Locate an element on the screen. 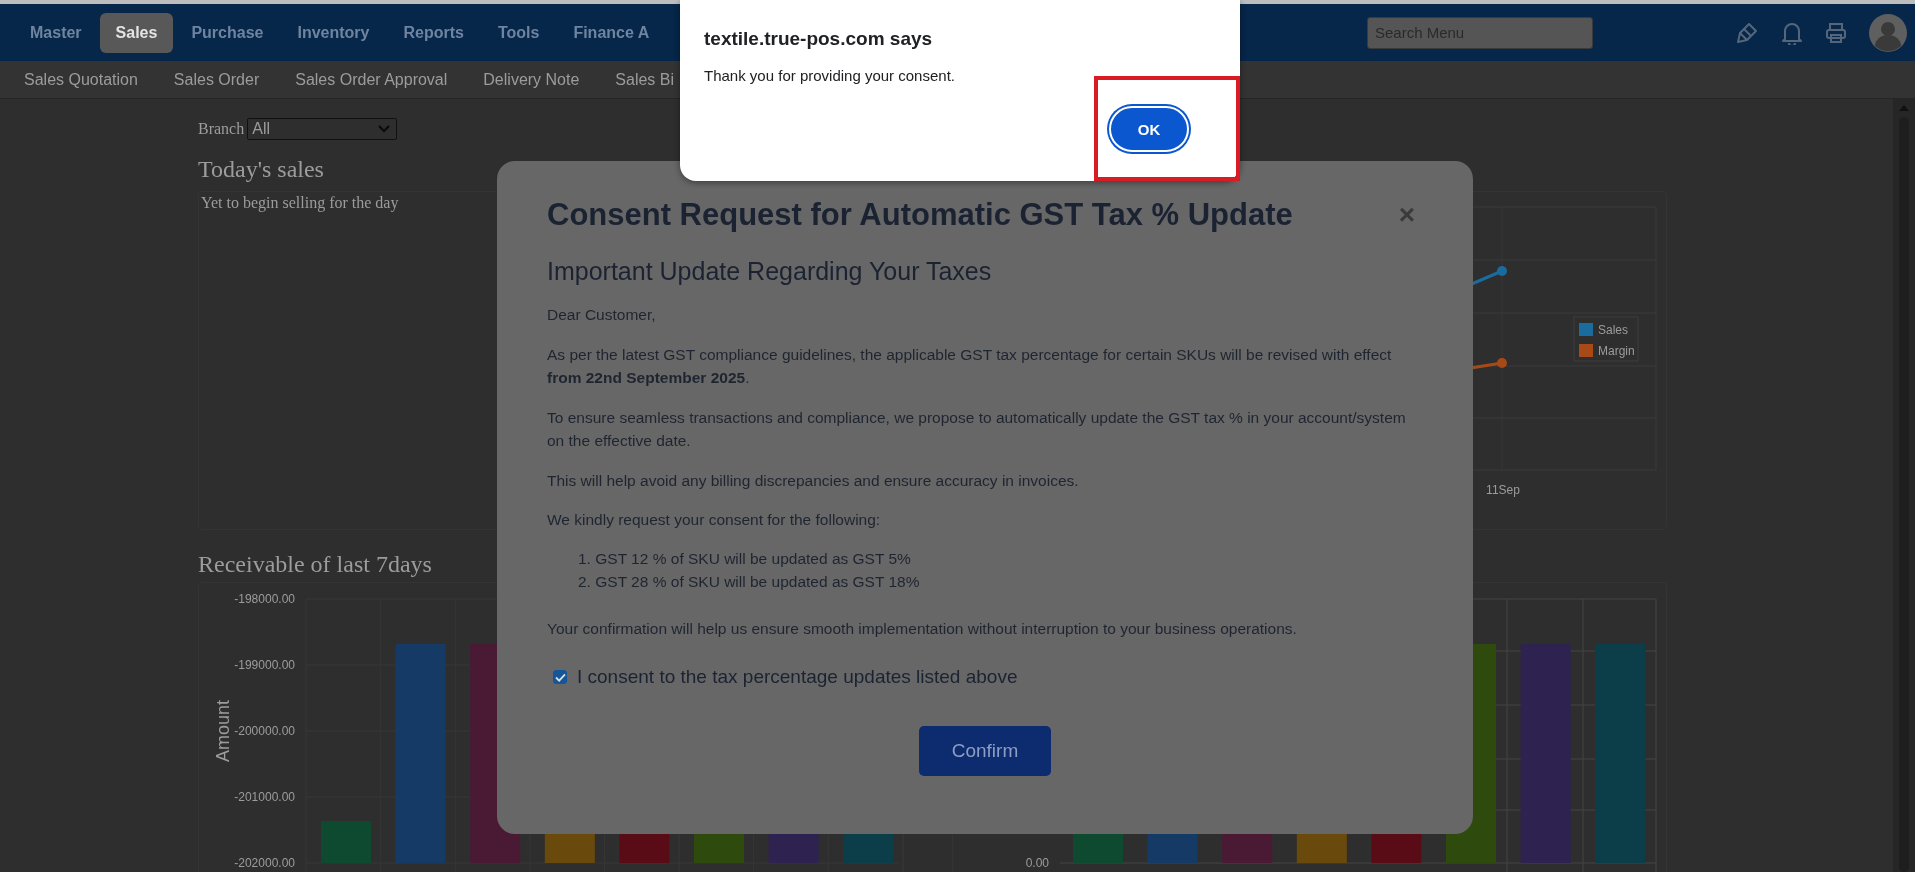 This screenshot has width=1915, height=872. dialog-heading: Important Update Regarding Your Taxes is located at coordinates (770, 271).